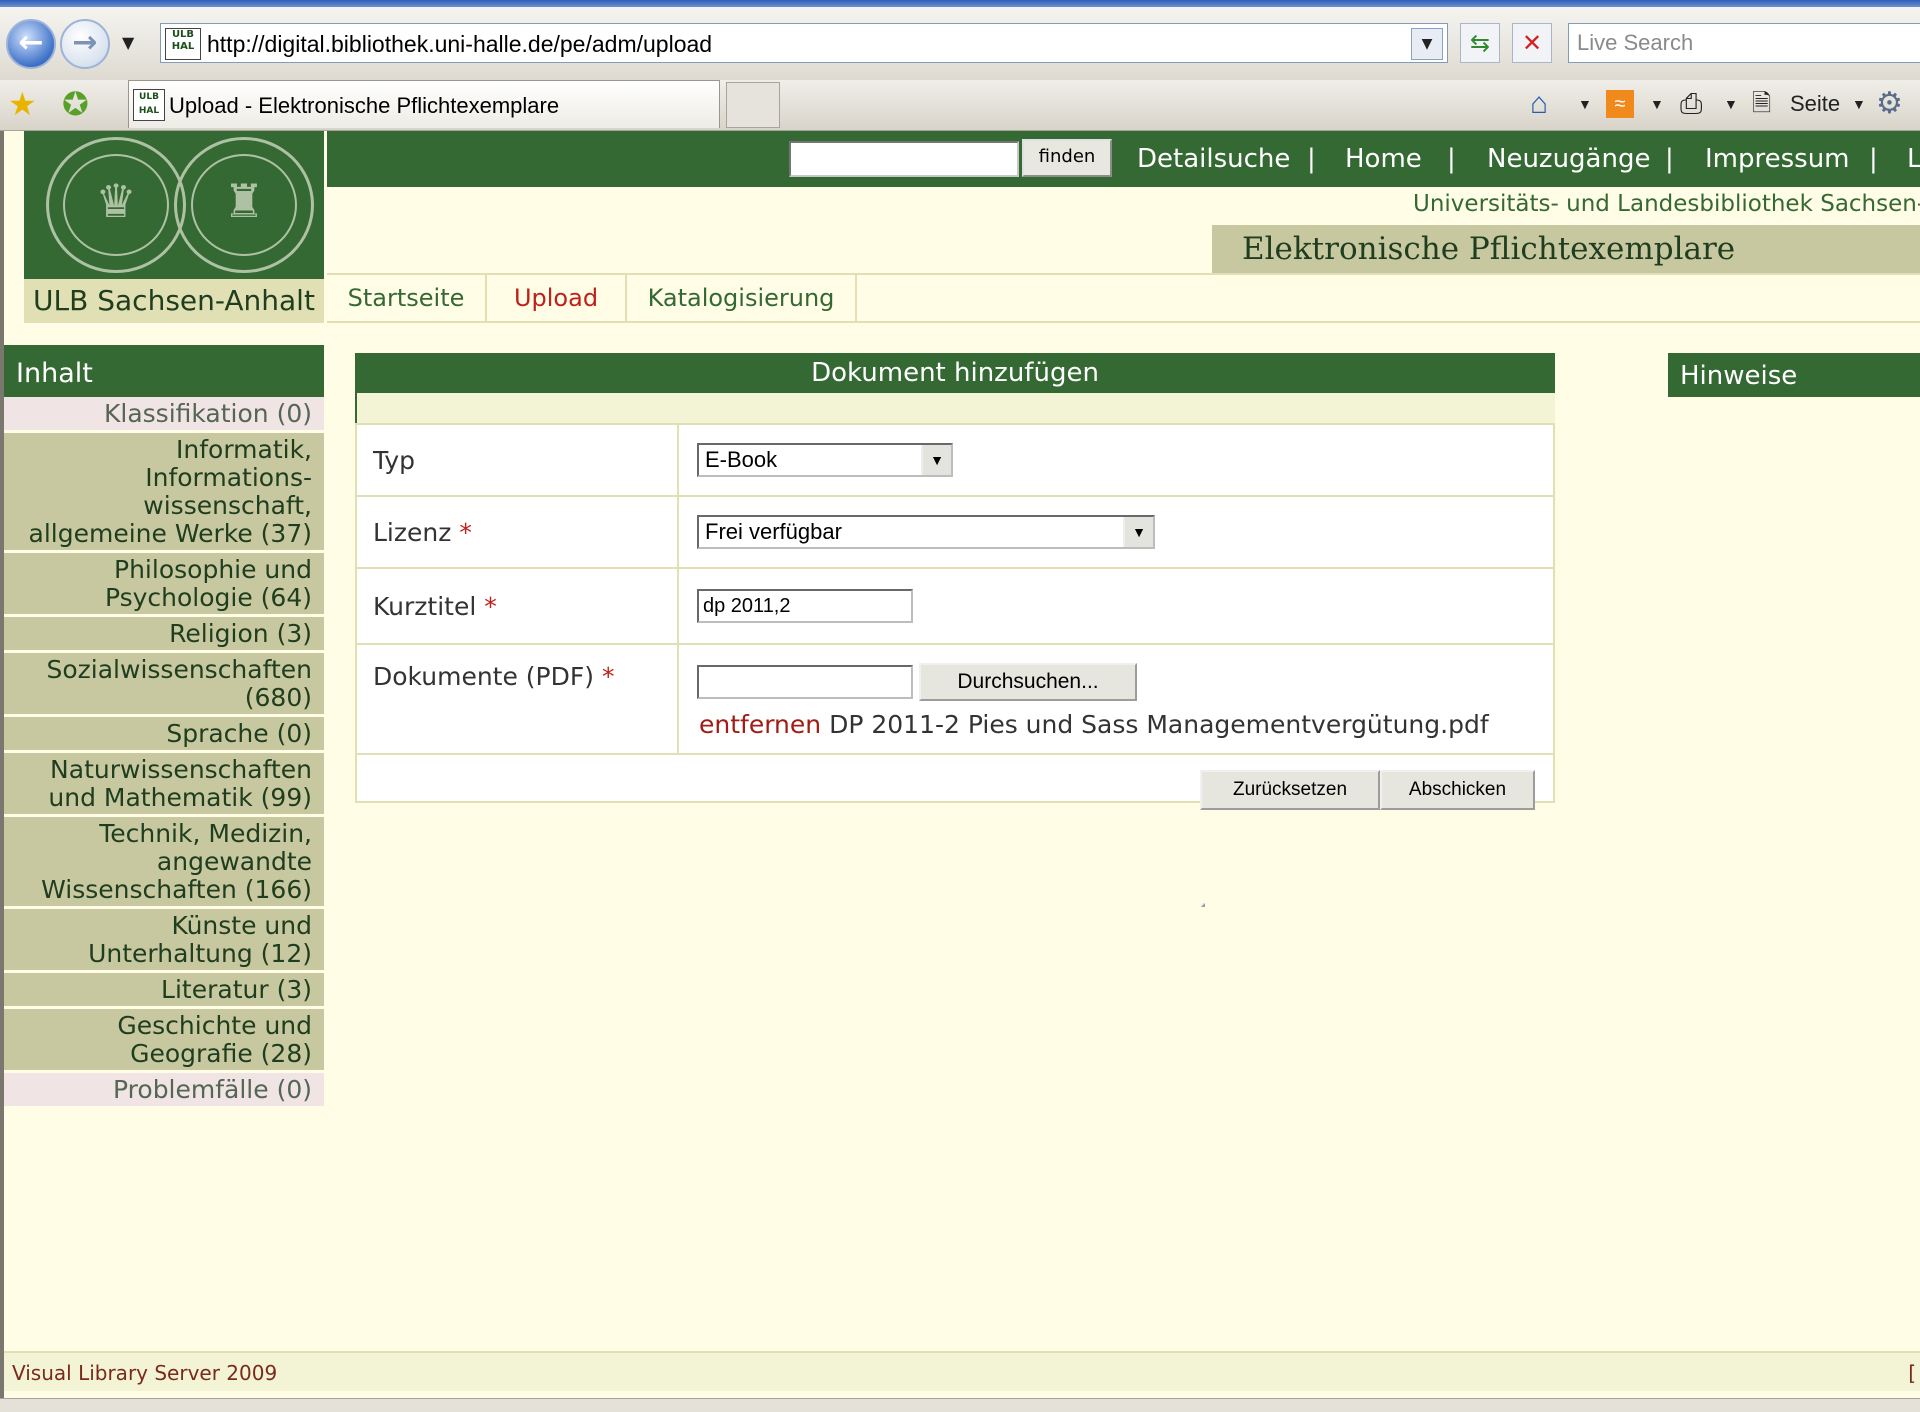 The image size is (1920, 1412). Describe the element at coordinates (1744, 43) in the screenshot. I see `live-search-input: Live Search` at that location.